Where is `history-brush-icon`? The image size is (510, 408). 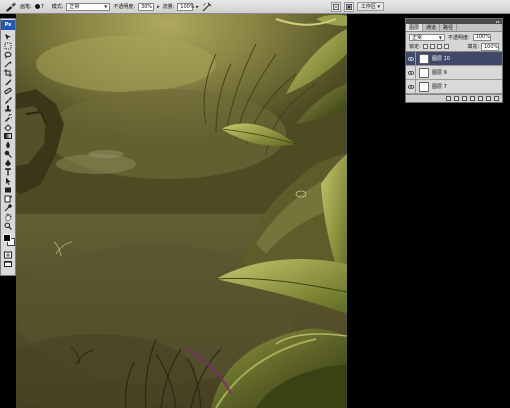 history-brush-icon is located at coordinates (8, 117).